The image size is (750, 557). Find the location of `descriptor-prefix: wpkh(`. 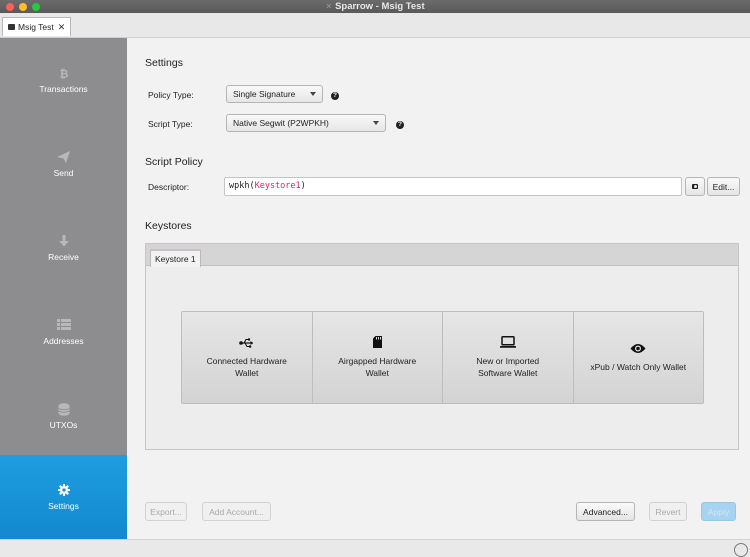

descriptor-prefix: wpkh( is located at coordinates (242, 186).